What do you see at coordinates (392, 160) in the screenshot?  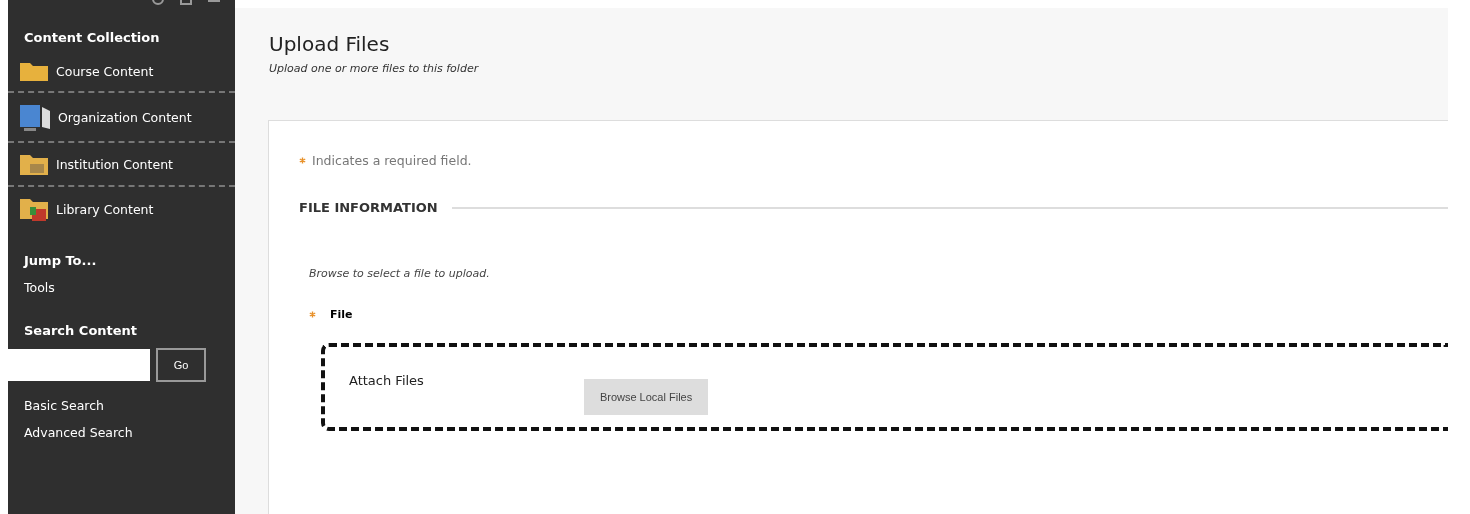 I see `required-note: Indicates a required field.` at bounding box center [392, 160].